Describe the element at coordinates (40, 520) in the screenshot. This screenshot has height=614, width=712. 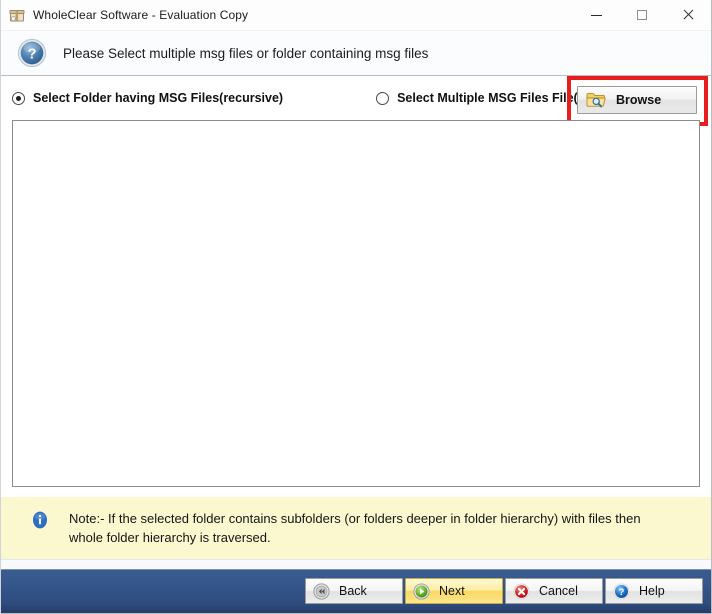
I see `info-icon` at that location.